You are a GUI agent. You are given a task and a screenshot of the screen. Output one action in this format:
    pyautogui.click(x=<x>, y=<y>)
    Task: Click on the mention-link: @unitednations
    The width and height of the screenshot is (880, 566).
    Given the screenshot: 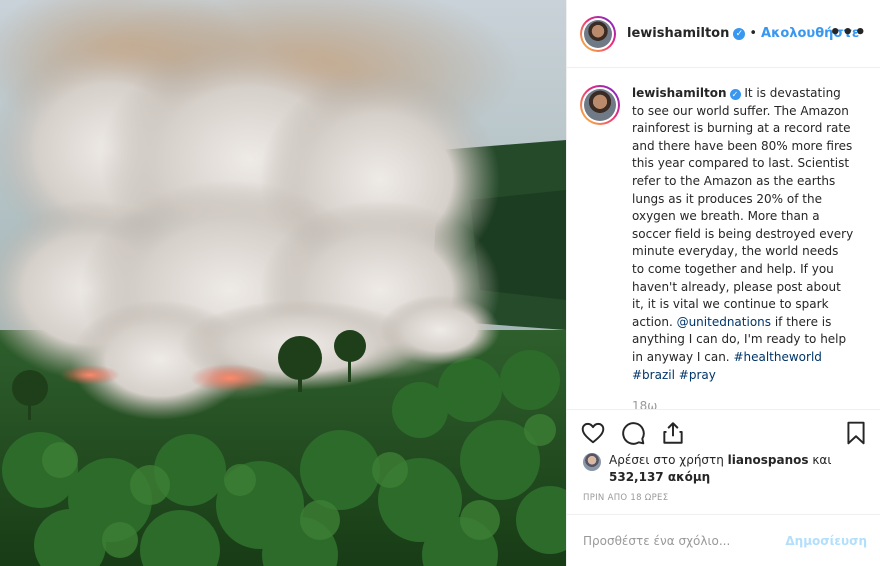 What is the action you would take?
    pyautogui.click(x=724, y=322)
    